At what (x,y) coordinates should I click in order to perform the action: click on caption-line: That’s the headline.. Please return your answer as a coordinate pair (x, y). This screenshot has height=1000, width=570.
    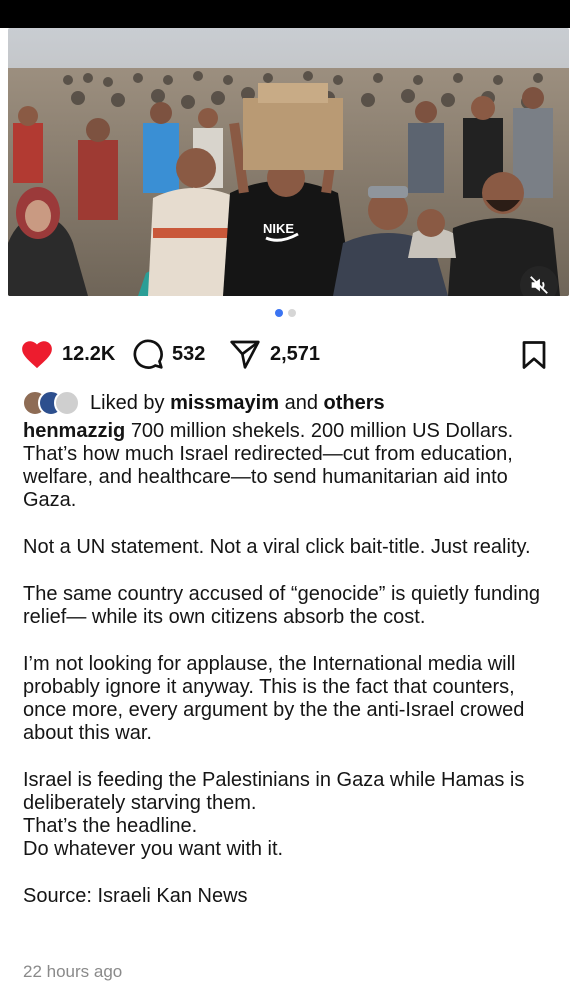
    Looking at the image, I should click on (110, 826).